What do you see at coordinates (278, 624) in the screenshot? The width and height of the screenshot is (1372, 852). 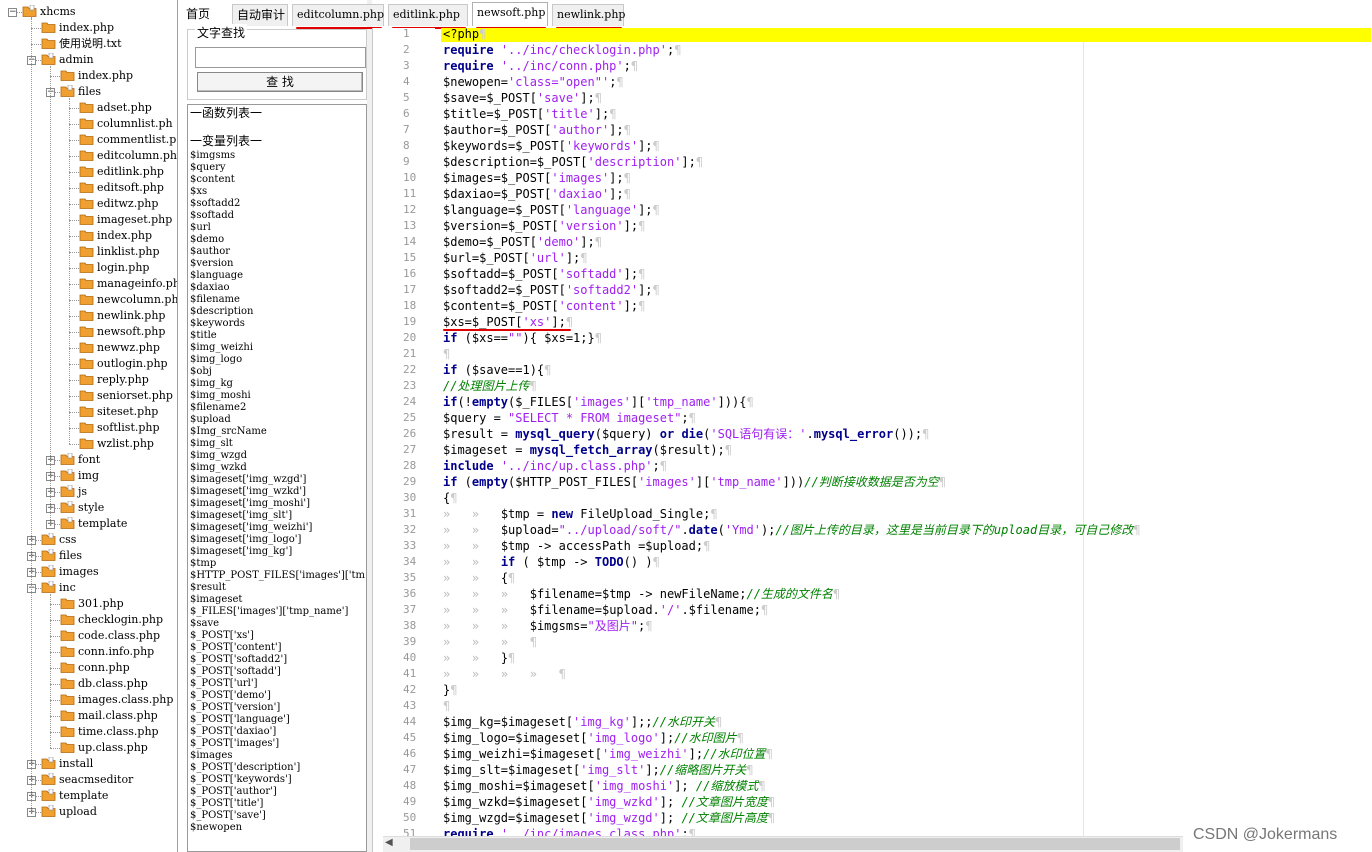 I see `variable-item: $save` at bounding box center [278, 624].